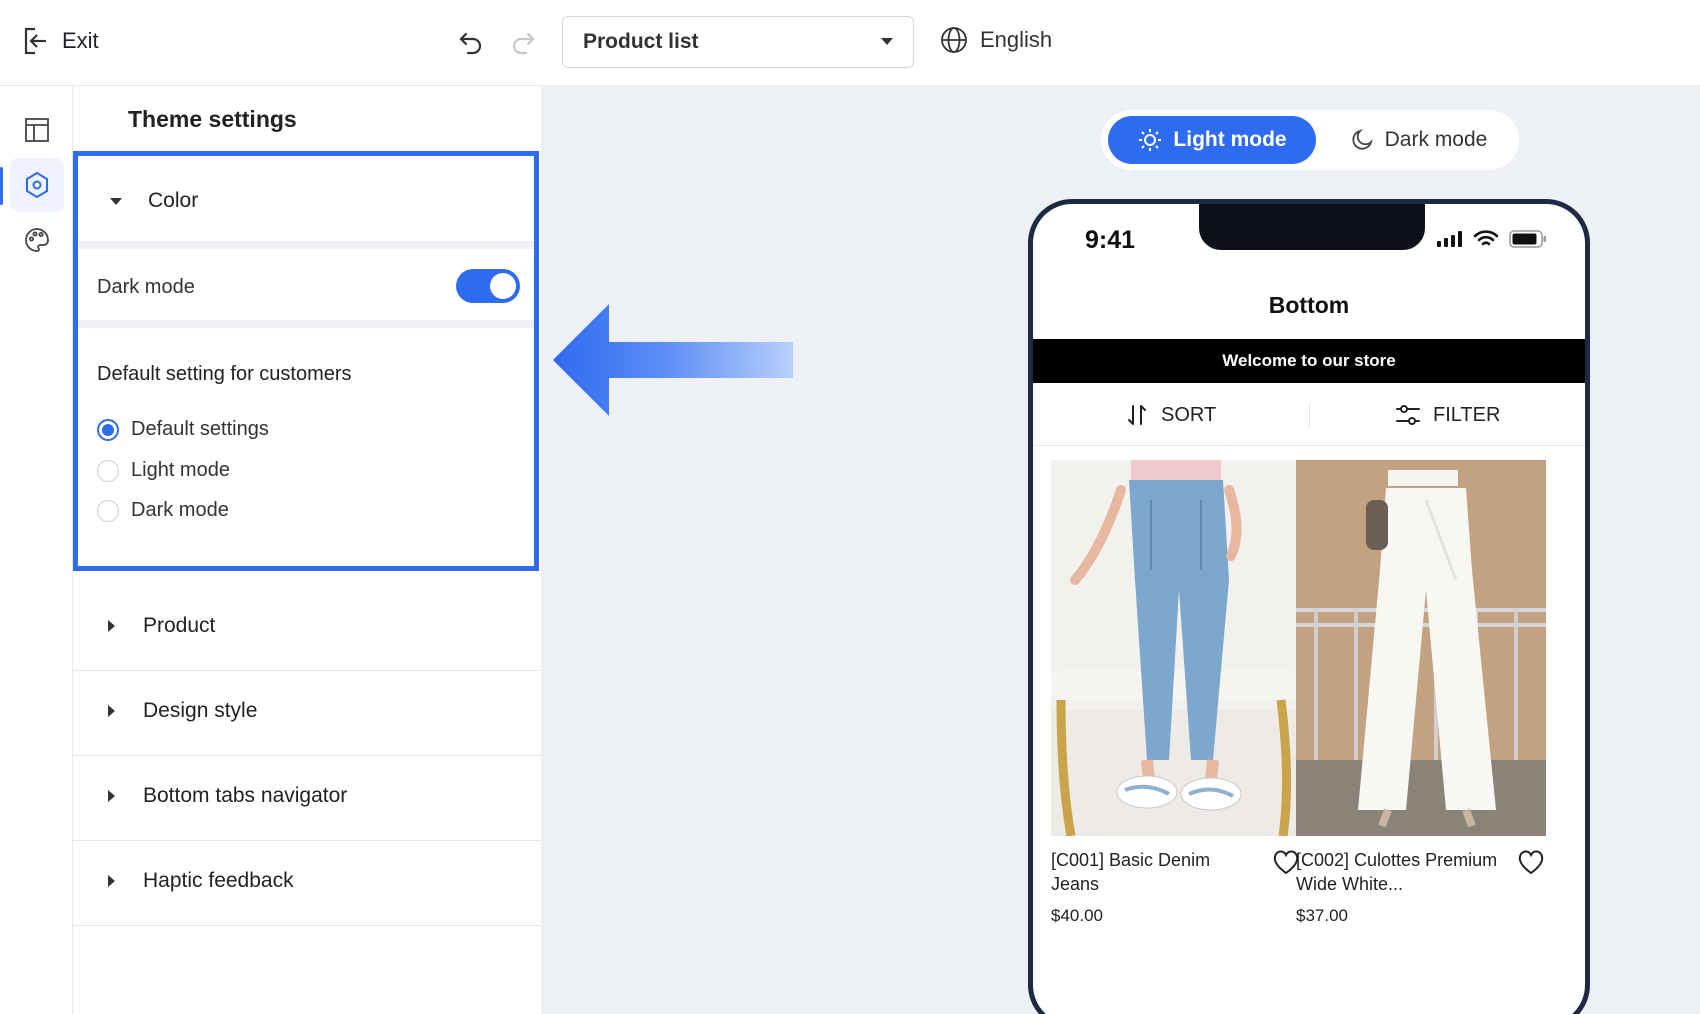  What do you see at coordinates (523, 43) in the screenshot?
I see `redo-icon` at bounding box center [523, 43].